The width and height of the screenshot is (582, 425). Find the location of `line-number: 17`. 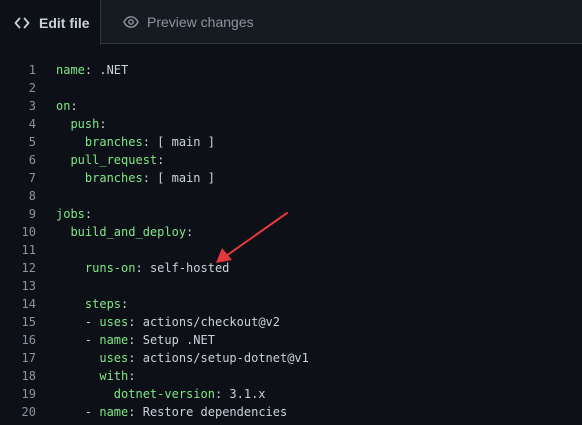

line-number: 17 is located at coordinates (28, 358).